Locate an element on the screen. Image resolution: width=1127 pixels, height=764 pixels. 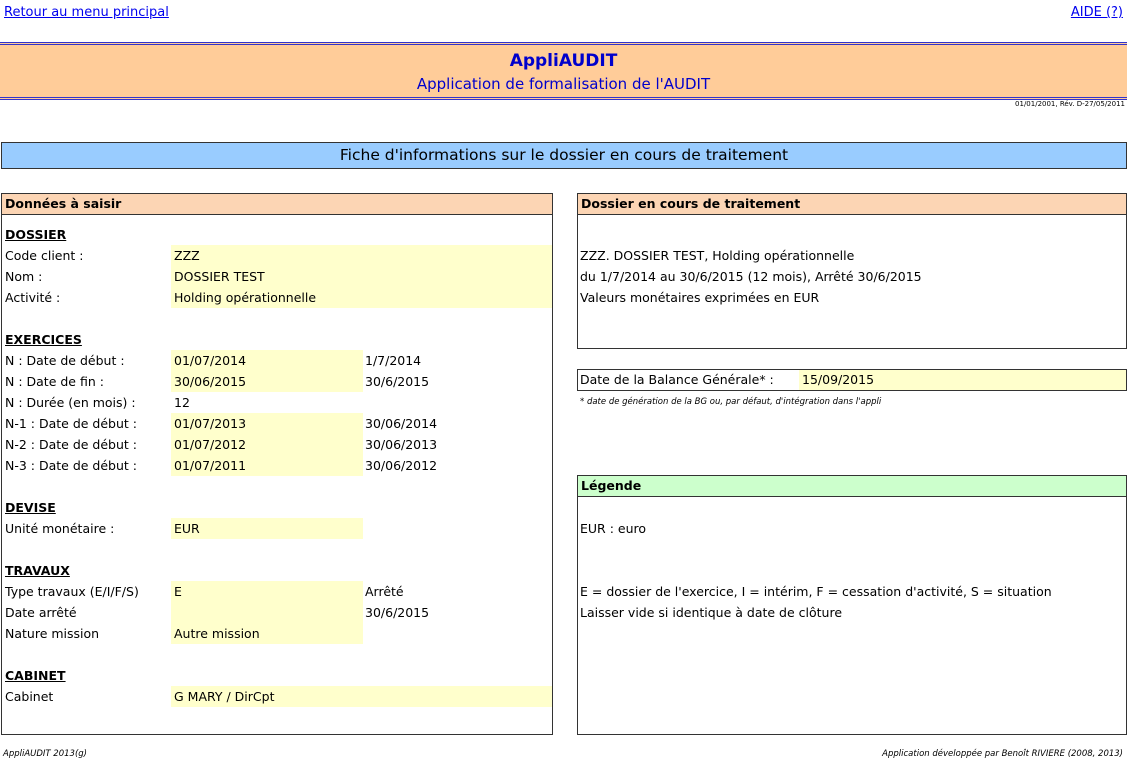
label-n1-debut: N-1 : Date de début : is located at coordinates (71, 423).